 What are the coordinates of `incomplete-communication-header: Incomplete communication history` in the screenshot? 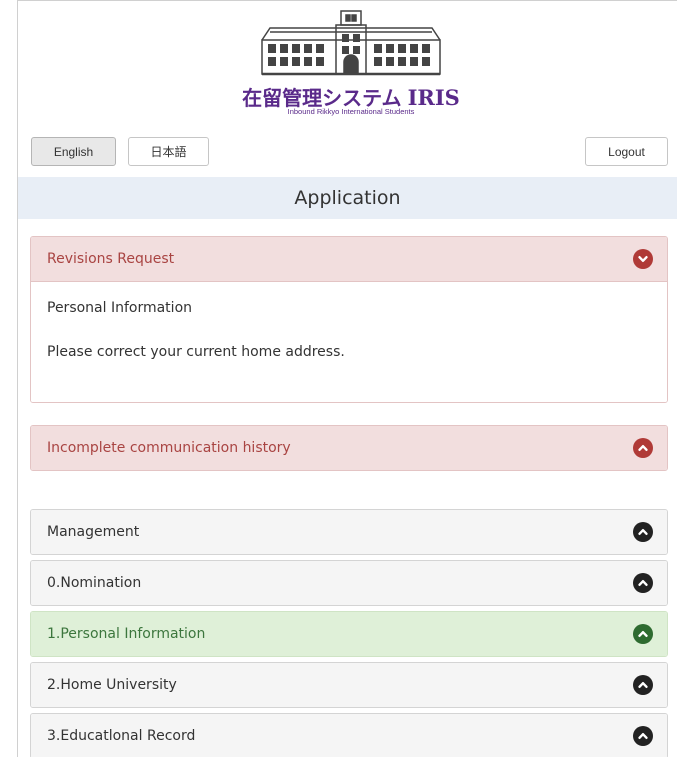 It's located at (349, 448).